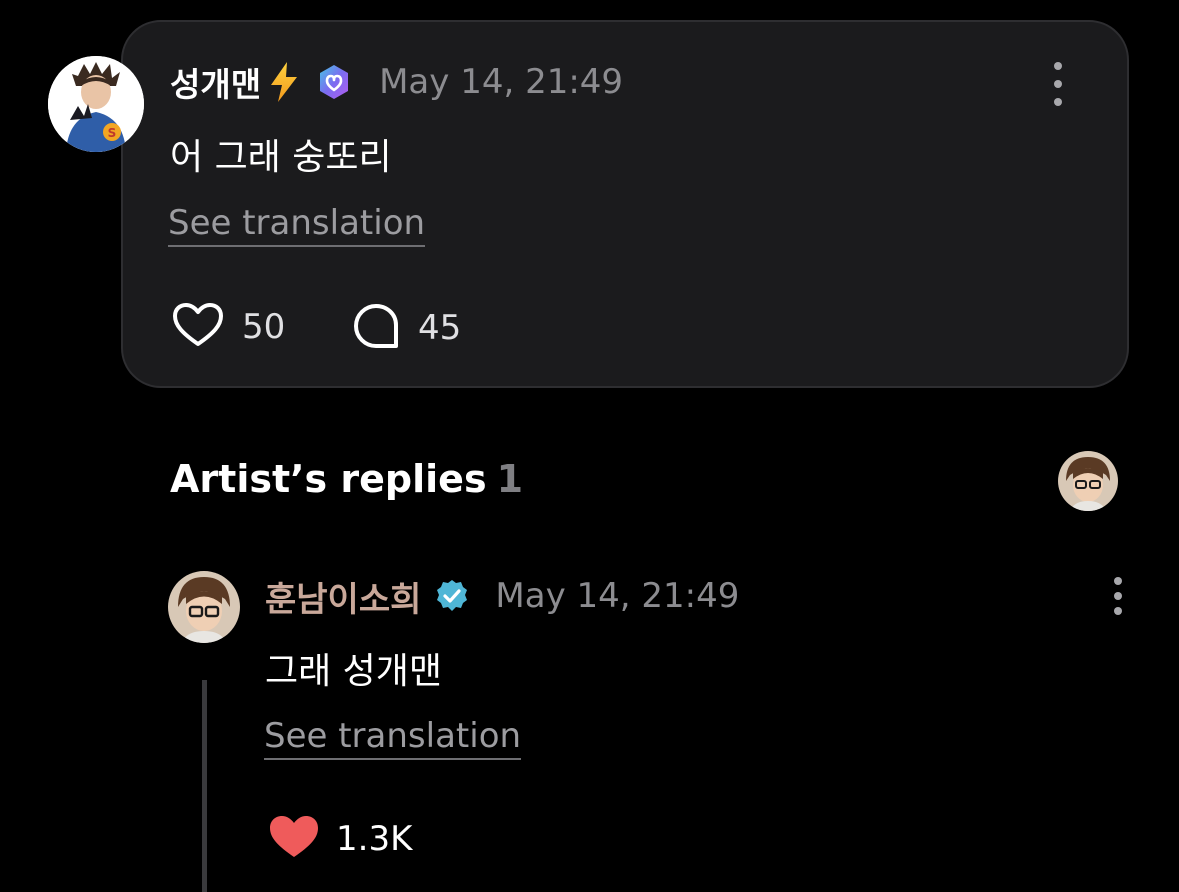 Image resolution: width=1179 pixels, height=892 pixels. Describe the element at coordinates (297, 225) in the screenshot. I see `post-see-translation-link: See translation` at that location.